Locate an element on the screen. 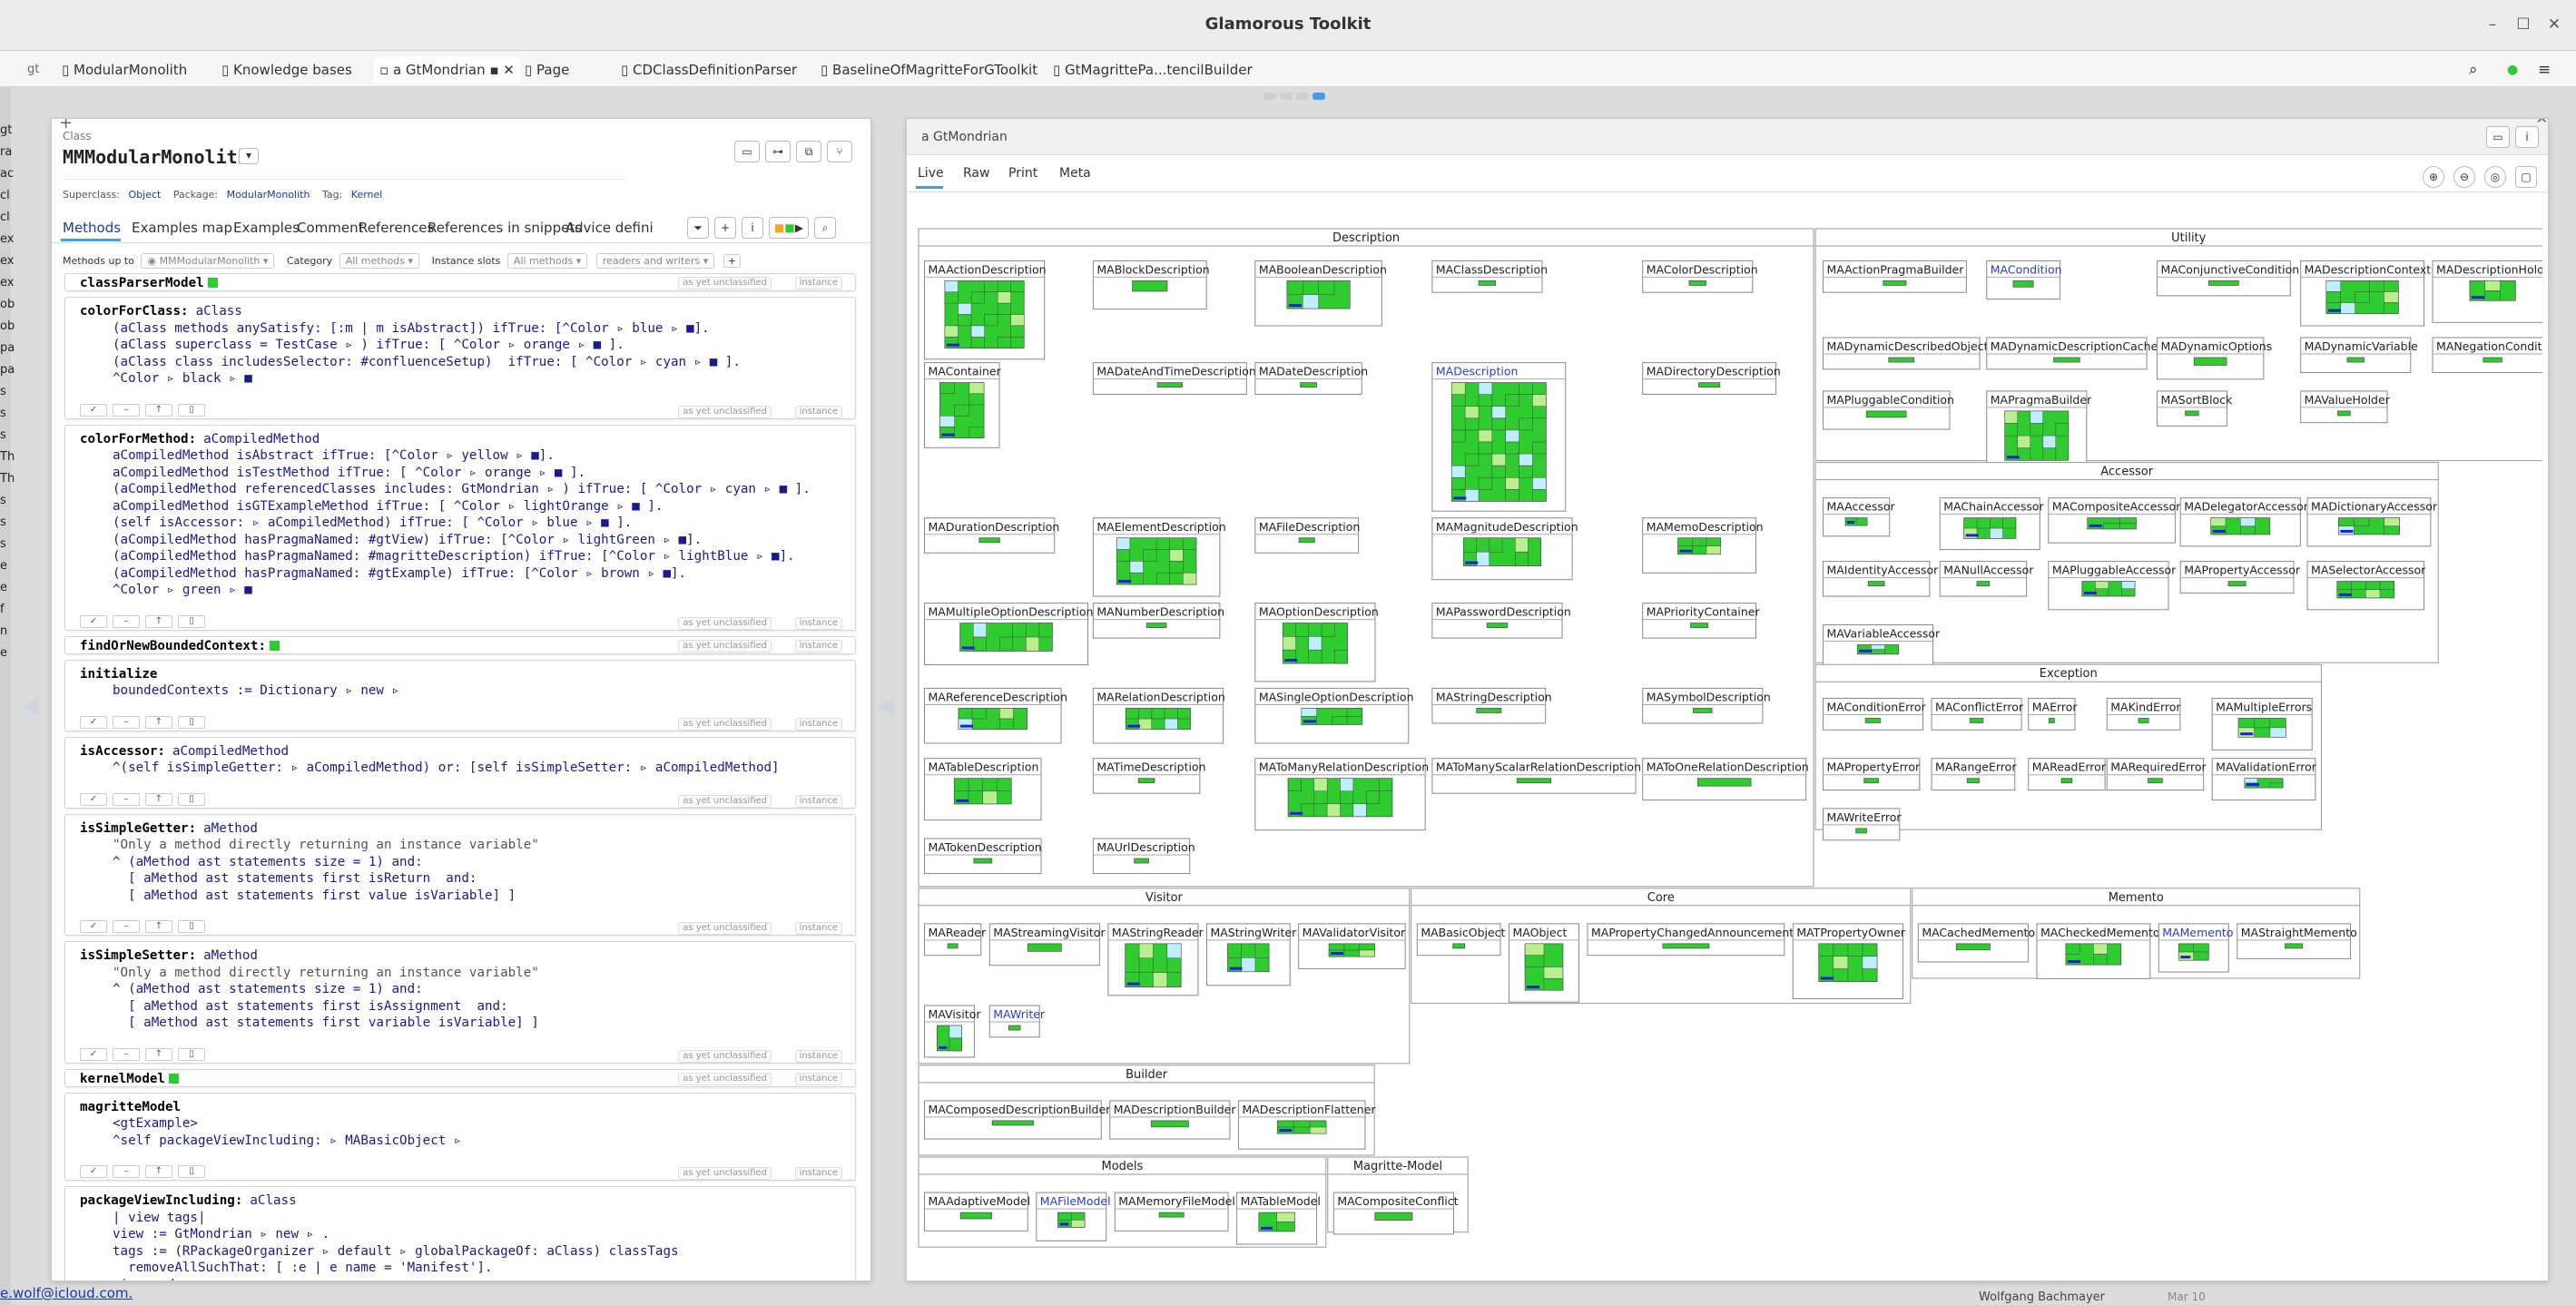  class-name-label: MAReadError is located at coordinates (2069, 767).